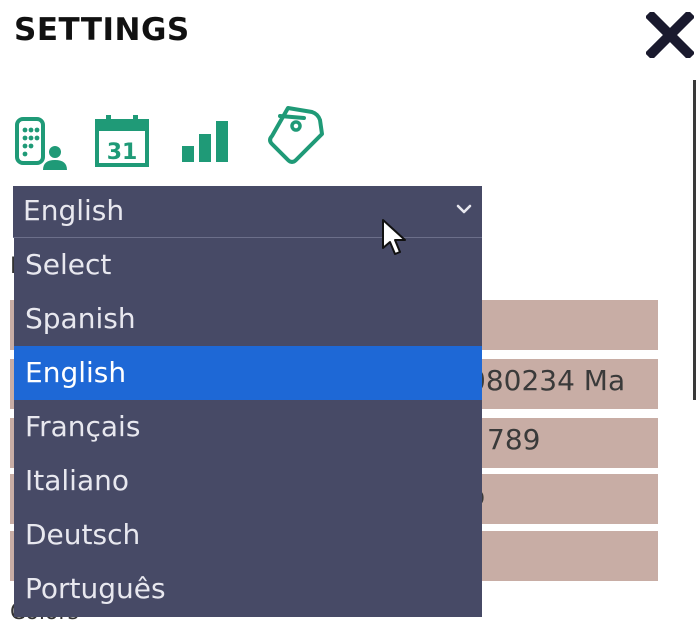  I want to click on language-option-selected: English, so click(248, 373).